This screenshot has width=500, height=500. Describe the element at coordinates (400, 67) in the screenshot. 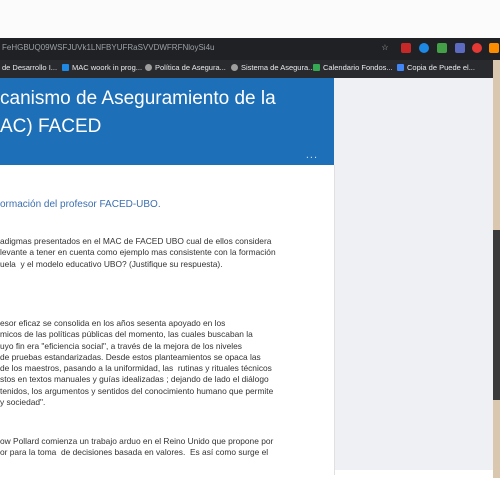

I see `docs-icon` at that location.